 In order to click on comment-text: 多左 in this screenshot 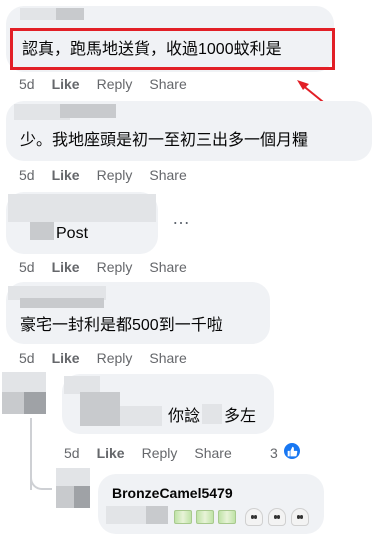, I will do `click(240, 416)`.